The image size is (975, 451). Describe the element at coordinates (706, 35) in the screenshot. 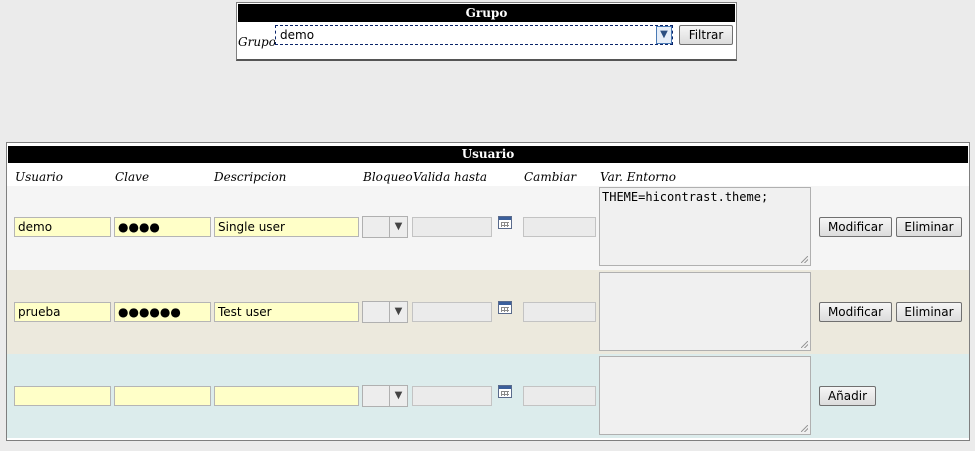

I see `filtrar-button: Filtrar` at that location.